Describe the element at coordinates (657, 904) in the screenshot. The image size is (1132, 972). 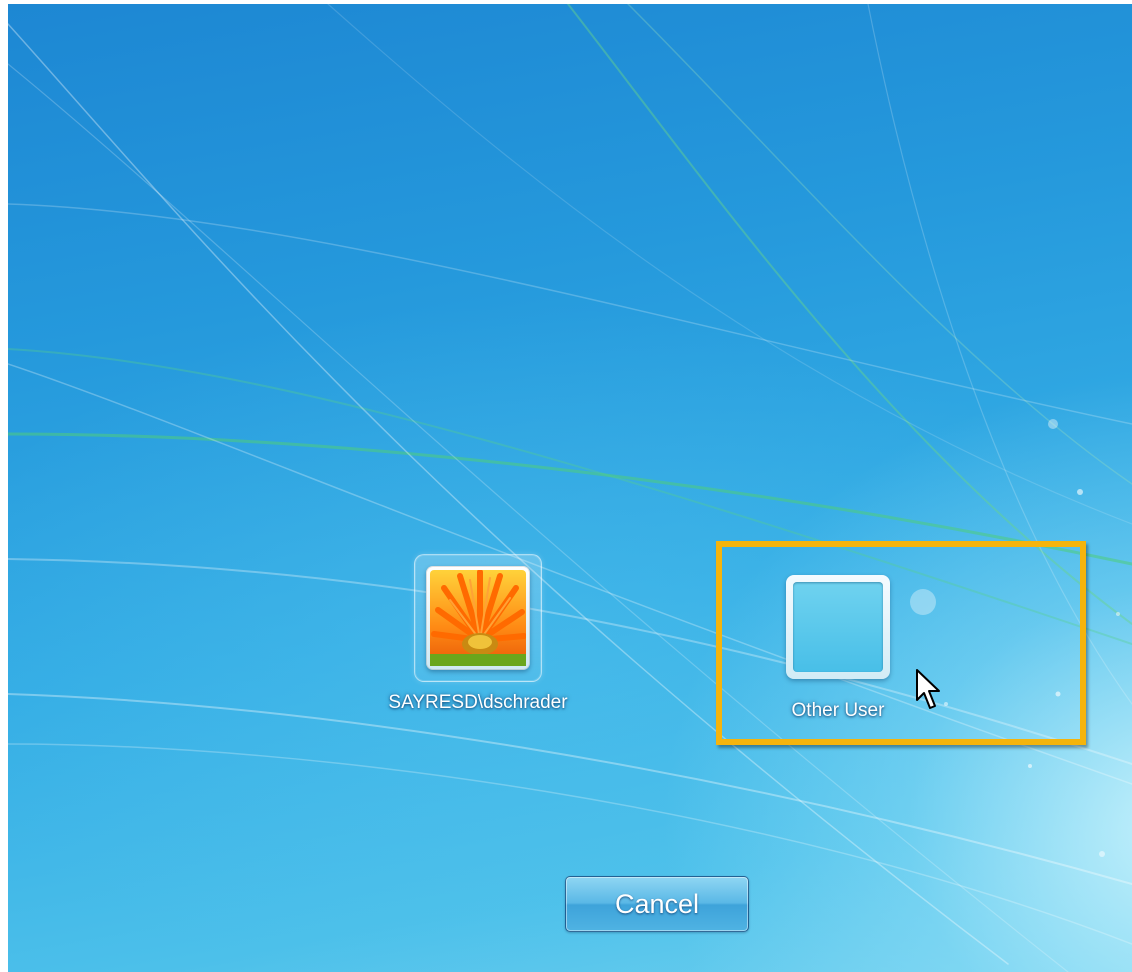
I see `cancel-button: Cancel` at that location.